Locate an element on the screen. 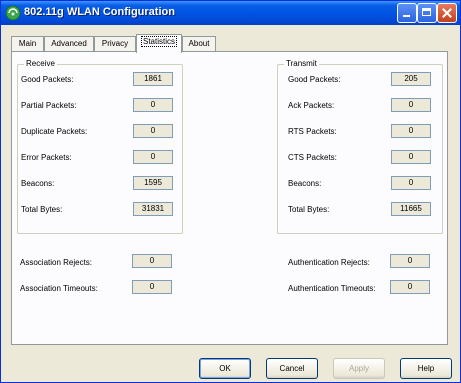 This screenshot has width=461, height=383. receive-duplicate-packets-value: 0 is located at coordinates (153, 131).